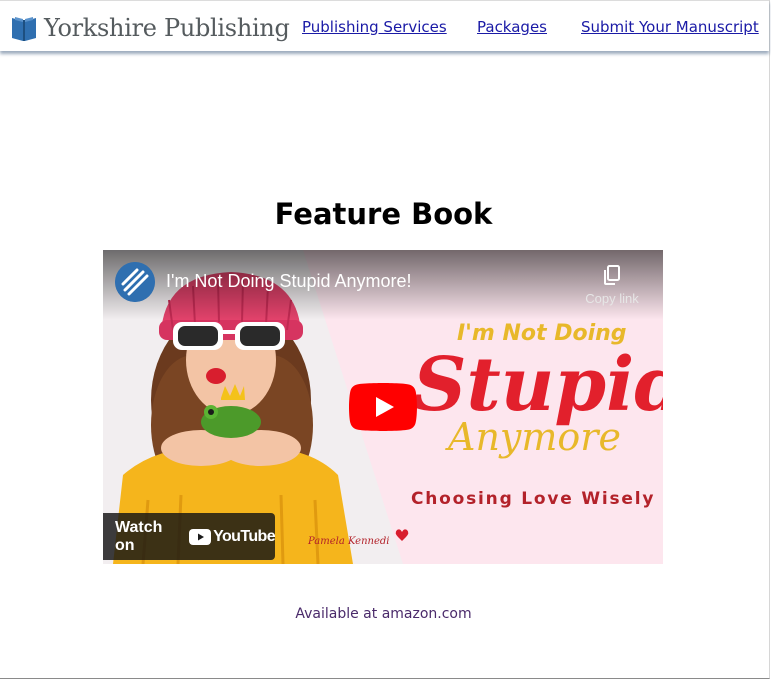 The height and width of the screenshot is (680, 771). I want to click on video-title: I'm Not Doing Stupid Anymore!, so click(289, 281).